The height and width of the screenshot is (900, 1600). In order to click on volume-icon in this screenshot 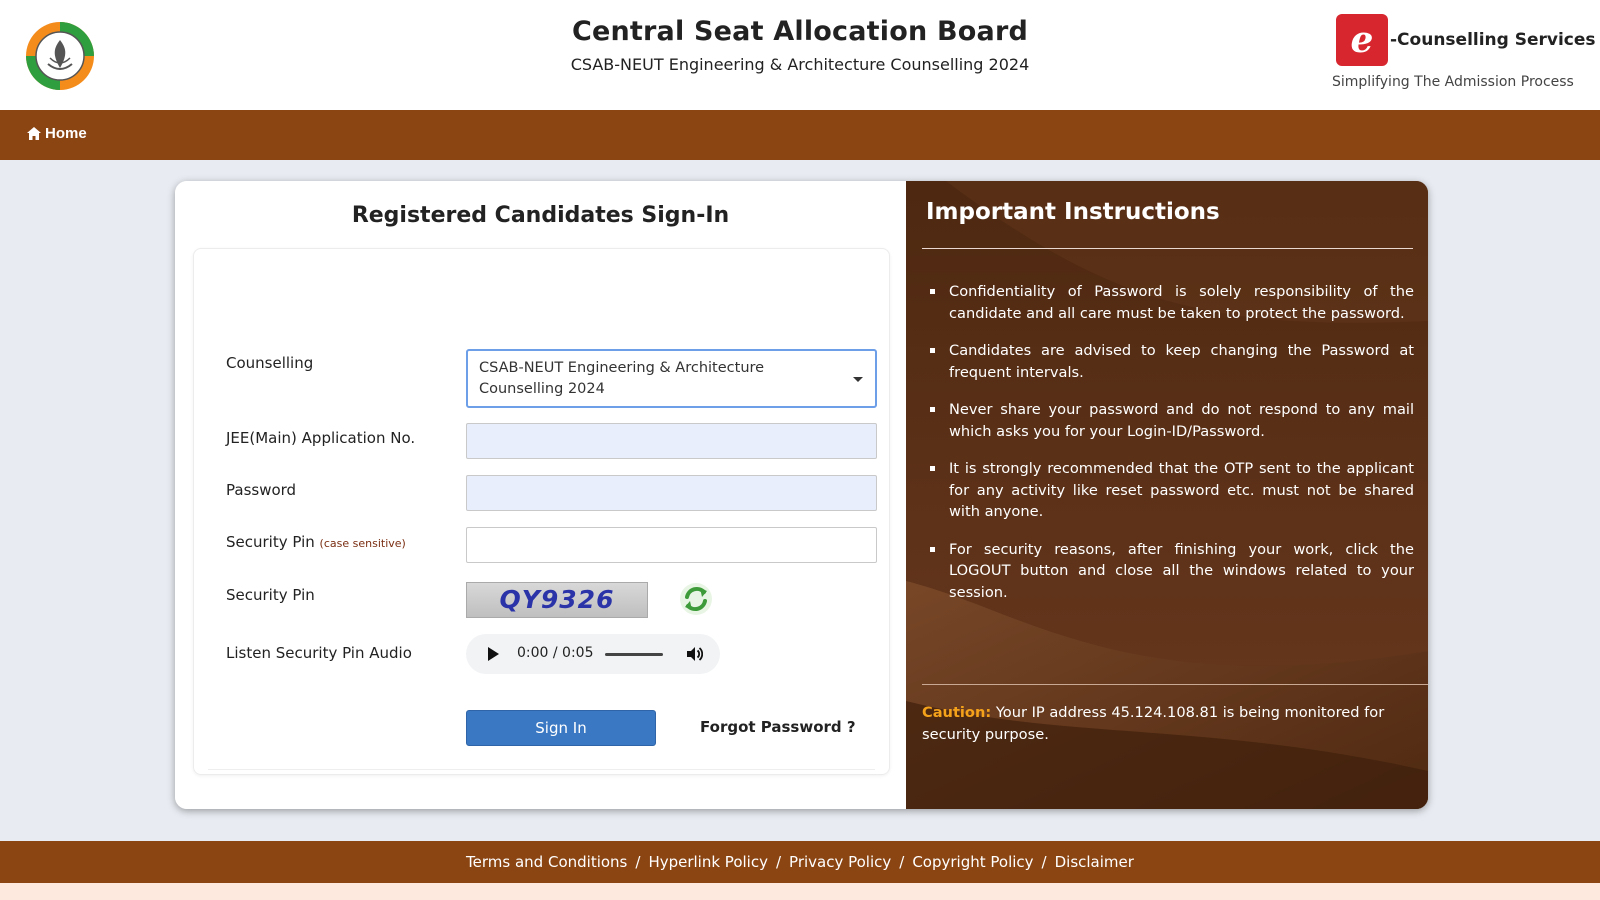, I will do `click(694, 654)`.